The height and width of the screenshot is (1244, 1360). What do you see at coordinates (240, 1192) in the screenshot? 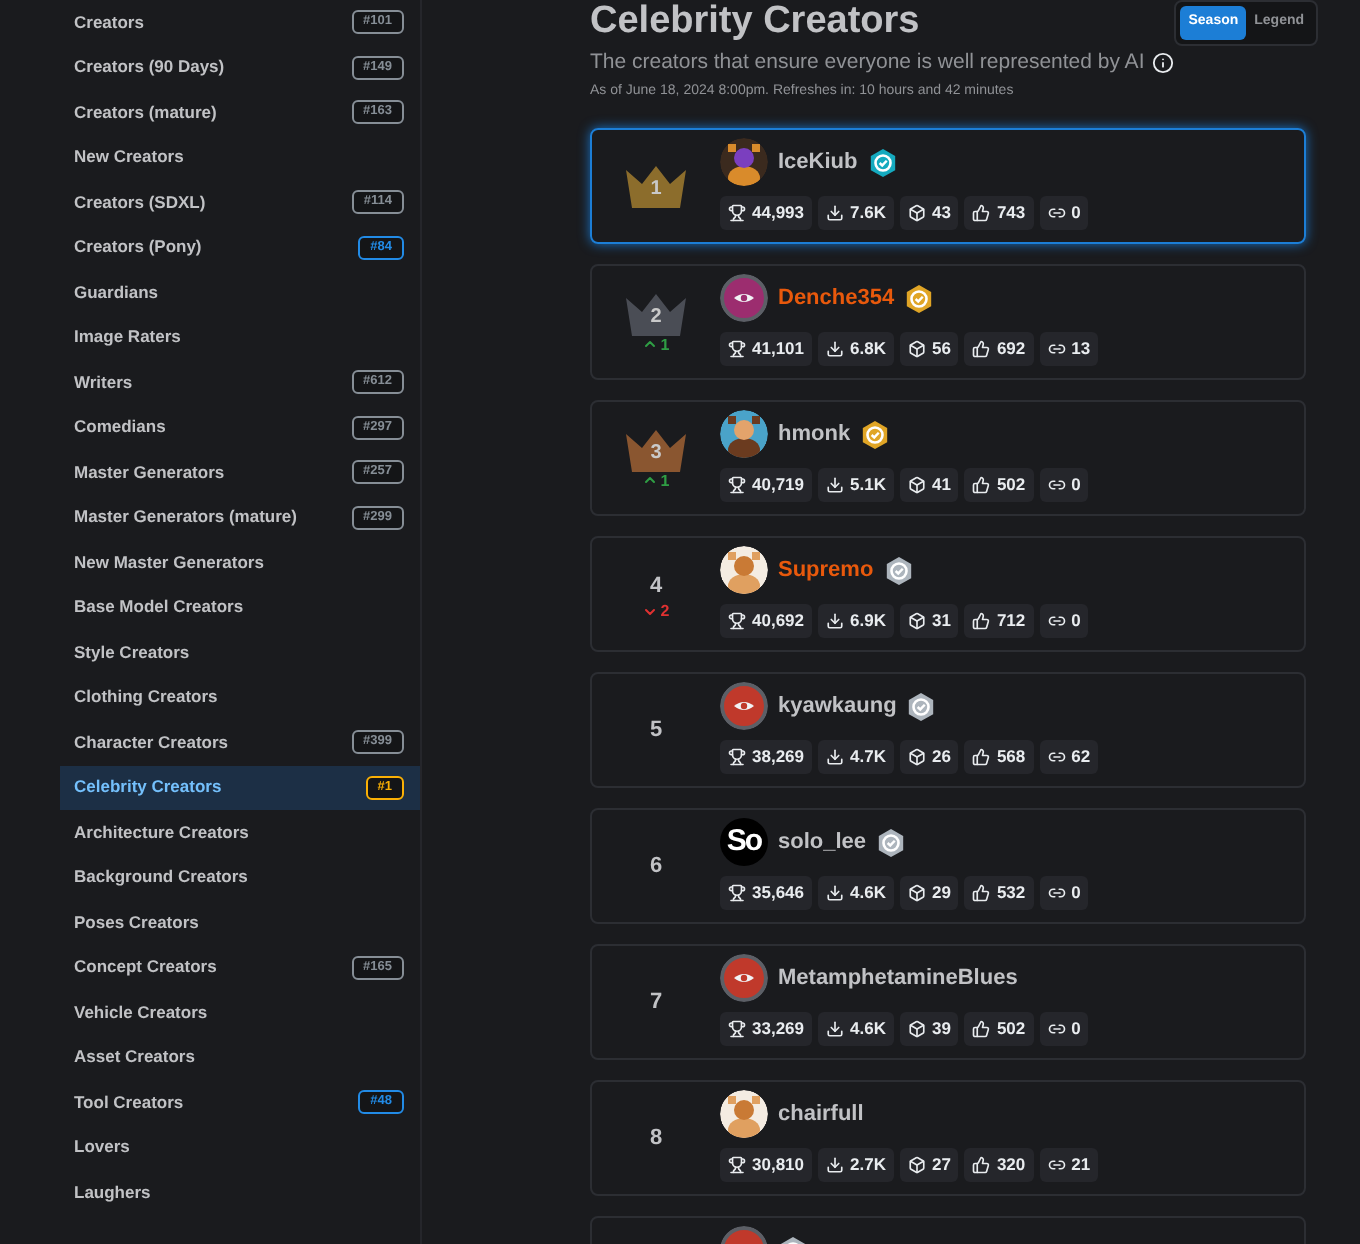
I see `sidebar-item: Laughers` at bounding box center [240, 1192].